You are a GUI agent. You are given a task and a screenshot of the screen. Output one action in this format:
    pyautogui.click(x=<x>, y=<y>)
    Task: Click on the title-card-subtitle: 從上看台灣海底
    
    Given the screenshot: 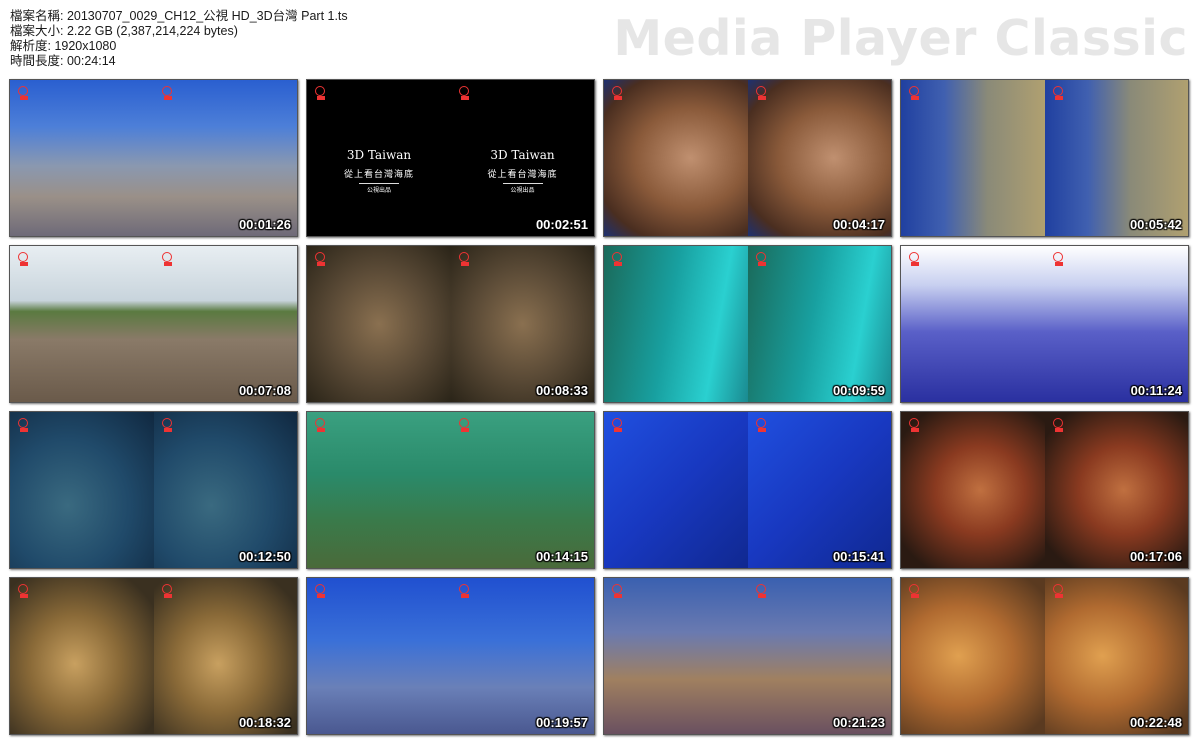 What is the action you would take?
    pyautogui.click(x=378, y=175)
    